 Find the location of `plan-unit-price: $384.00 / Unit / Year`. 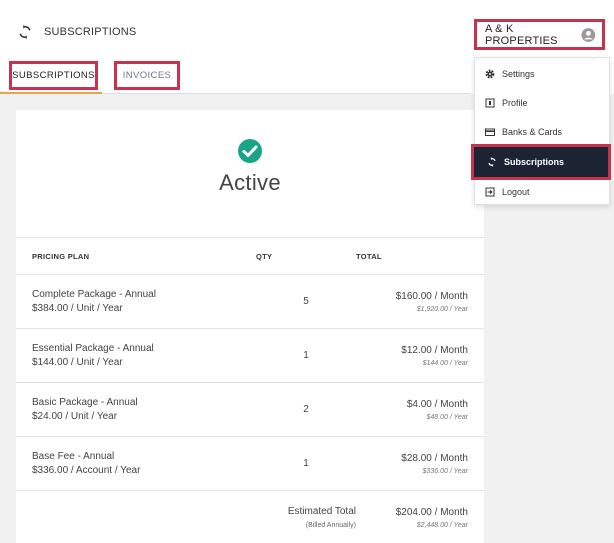

plan-unit-price: $384.00 / Unit / Year is located at coordinates (77, 308).